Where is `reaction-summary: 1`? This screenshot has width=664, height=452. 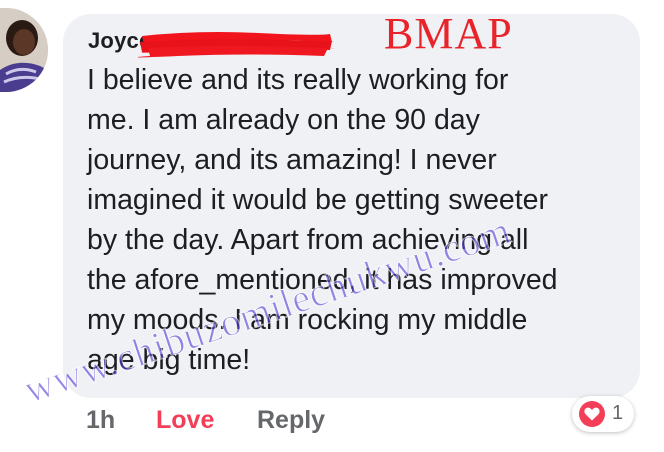
reaction-summary: 1 is located at coordinates (603, 414).